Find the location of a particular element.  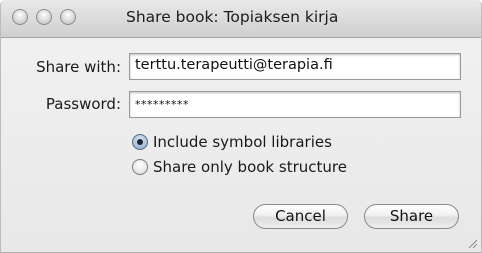

password-field: ********* is located at coordinates (295, 104).